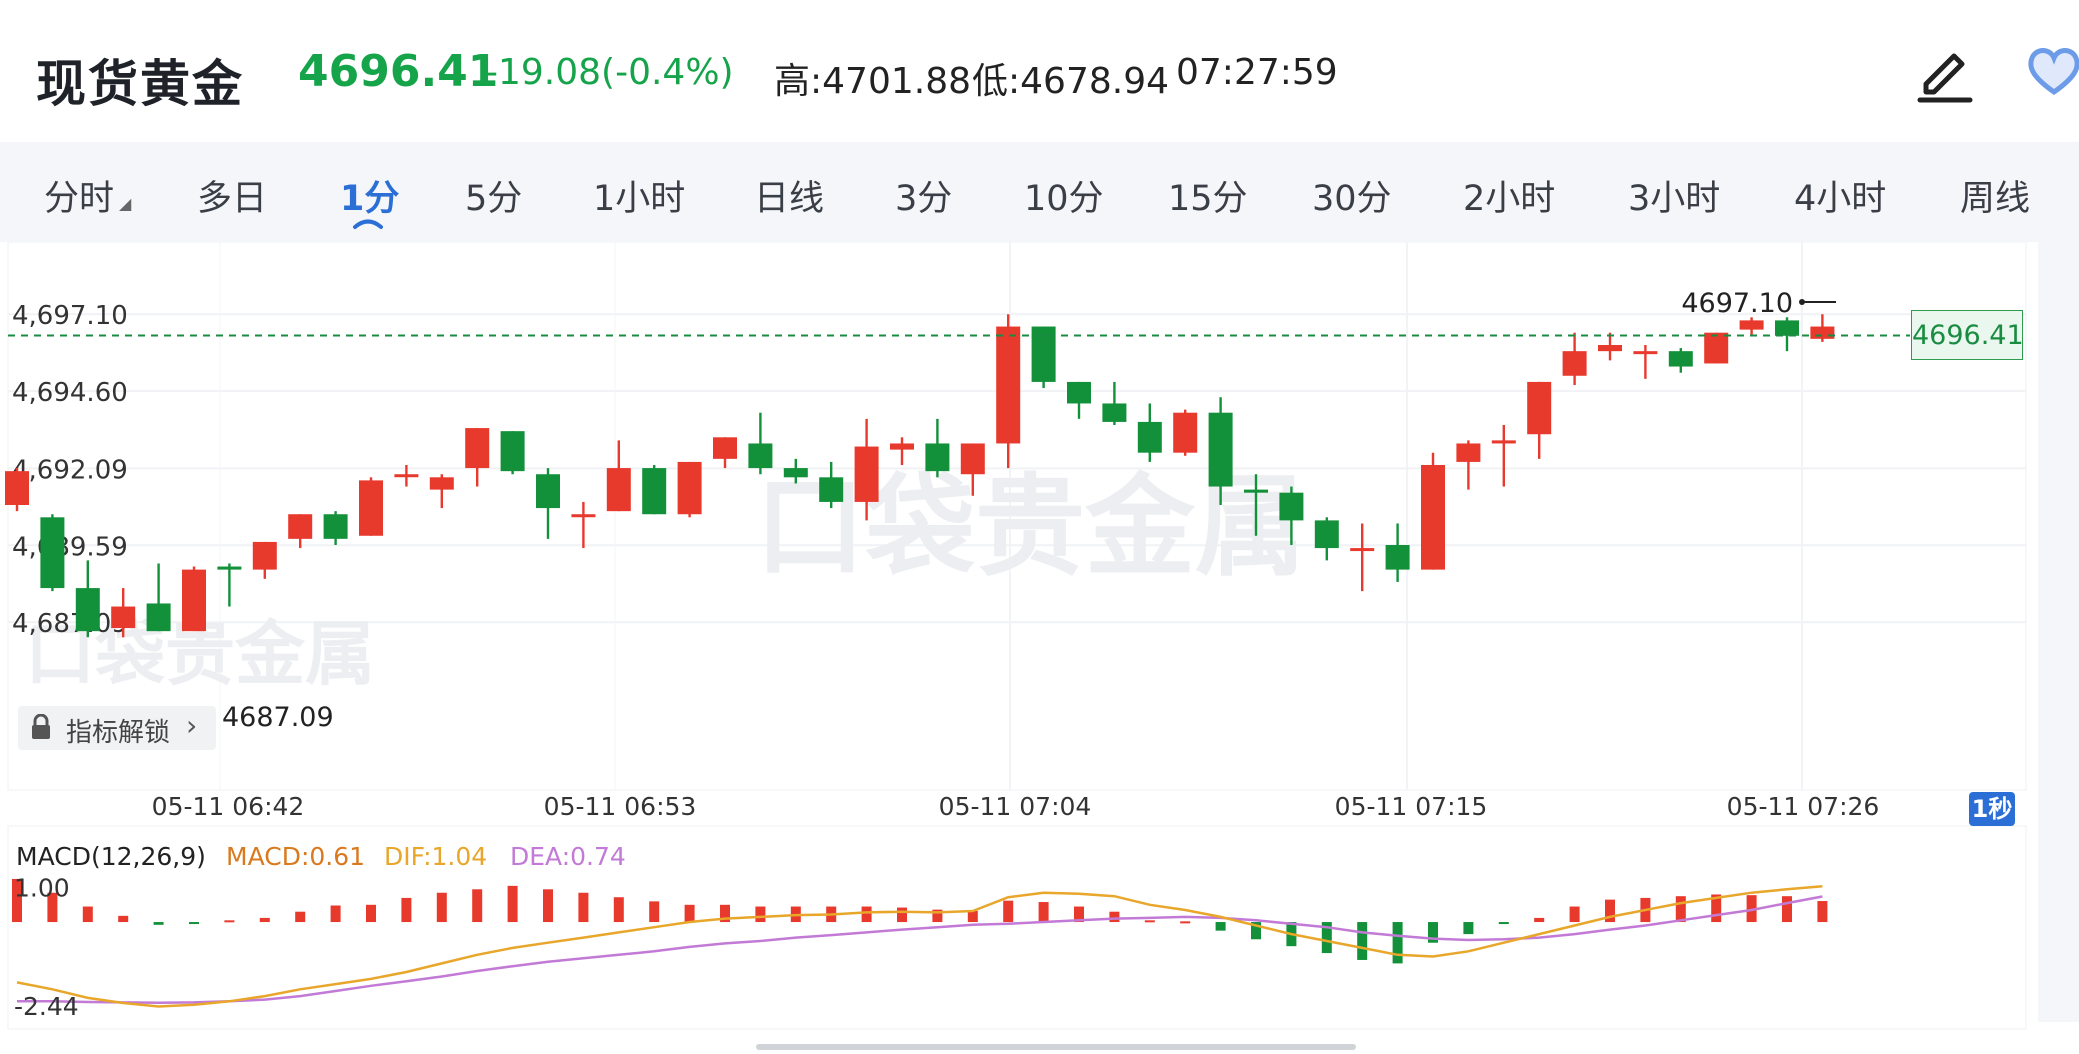 This screenshot has width=2079, height=1054. I want to click on macd-tick-label: -2.44, so click(46, 1006).